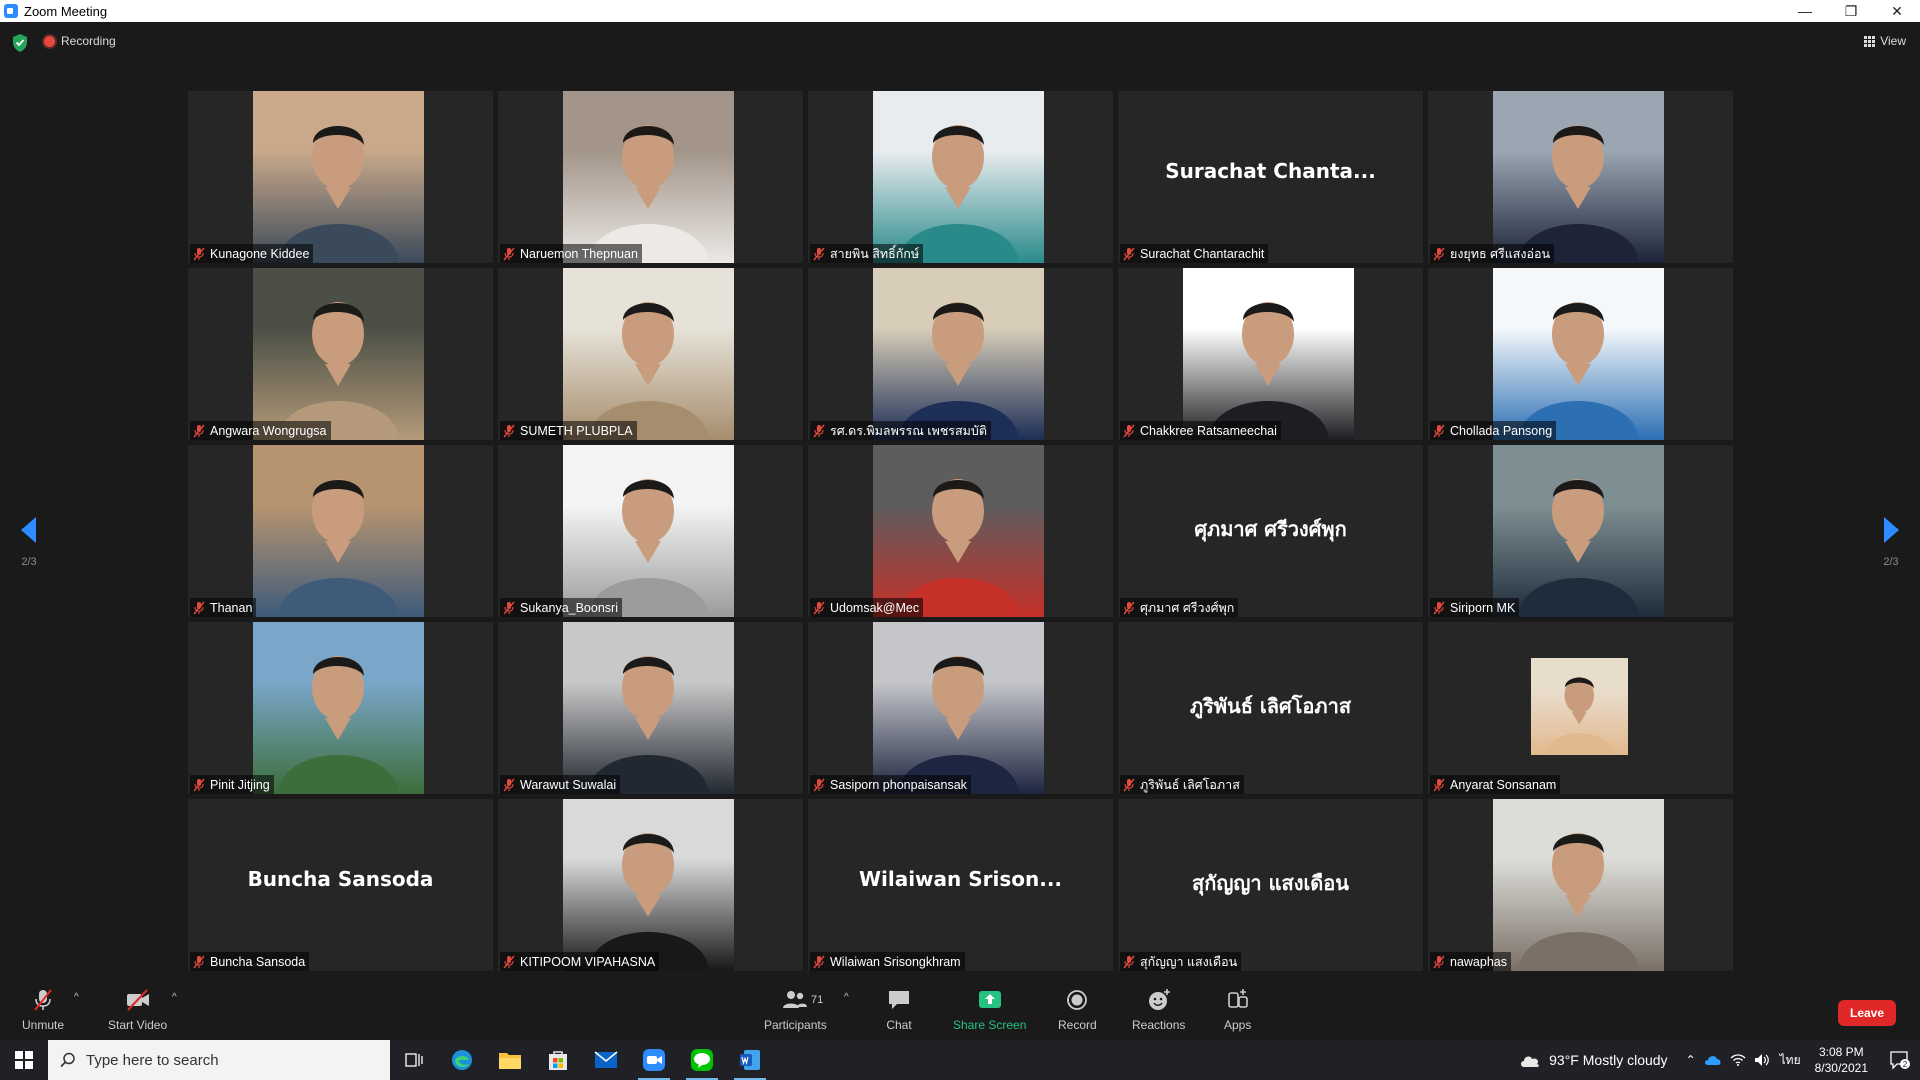  Describe the element at coordinates (1691, 1060) in the screenshot. I see `tray-overflow-chevron-icon: ⌃` at that location.